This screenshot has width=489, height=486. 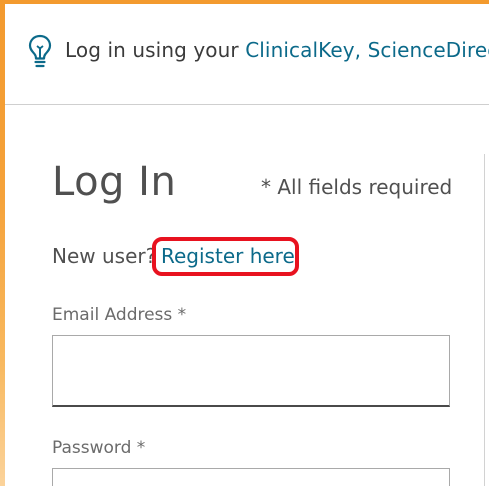 I want to click on email-field, so click(x=251, y=371).